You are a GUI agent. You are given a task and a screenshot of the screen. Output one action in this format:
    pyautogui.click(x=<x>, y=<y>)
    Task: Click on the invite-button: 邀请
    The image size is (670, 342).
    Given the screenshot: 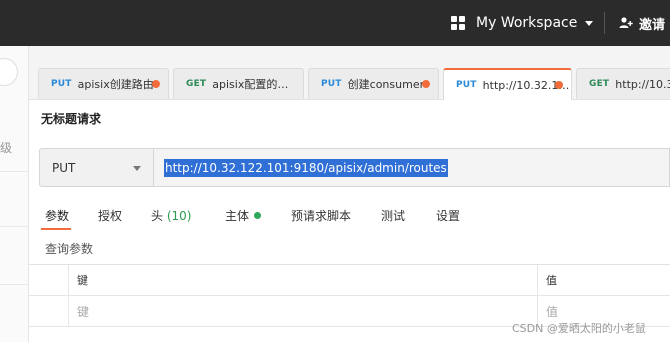 What is the action you would take?
    pyautogui.click(x=642, y=23)
    